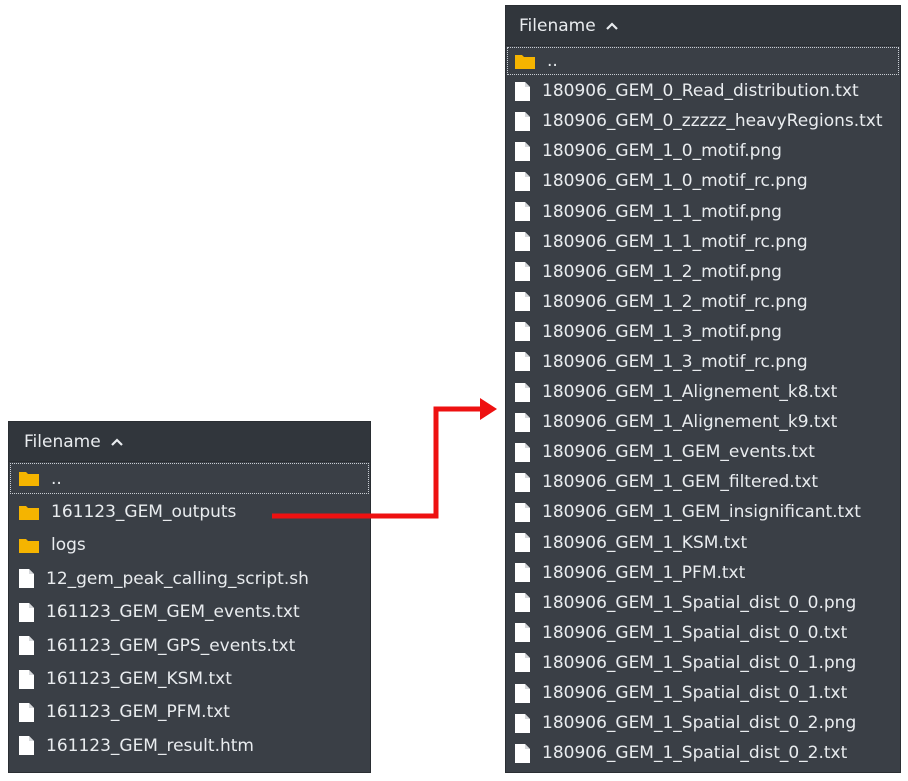 Image resolution: width=908 pixels, height=781 pixels. Describe the element at coordinates (695, 753) in the screenshot. I see `row-label: 180906_GEM_1_Spatial_dist_0_2.txt` at that location.